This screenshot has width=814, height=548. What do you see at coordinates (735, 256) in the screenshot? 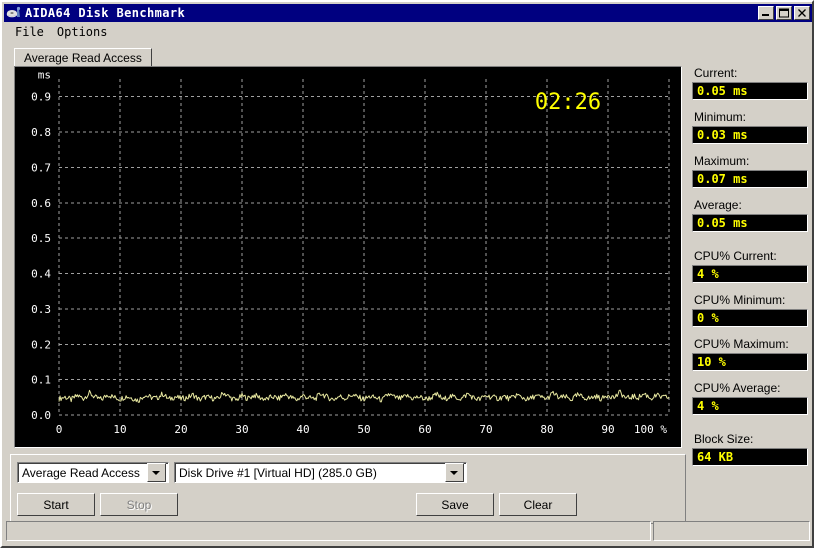
I see `stat-label-cpu-current: CPU% Current:` at bounding box center [735, 256].